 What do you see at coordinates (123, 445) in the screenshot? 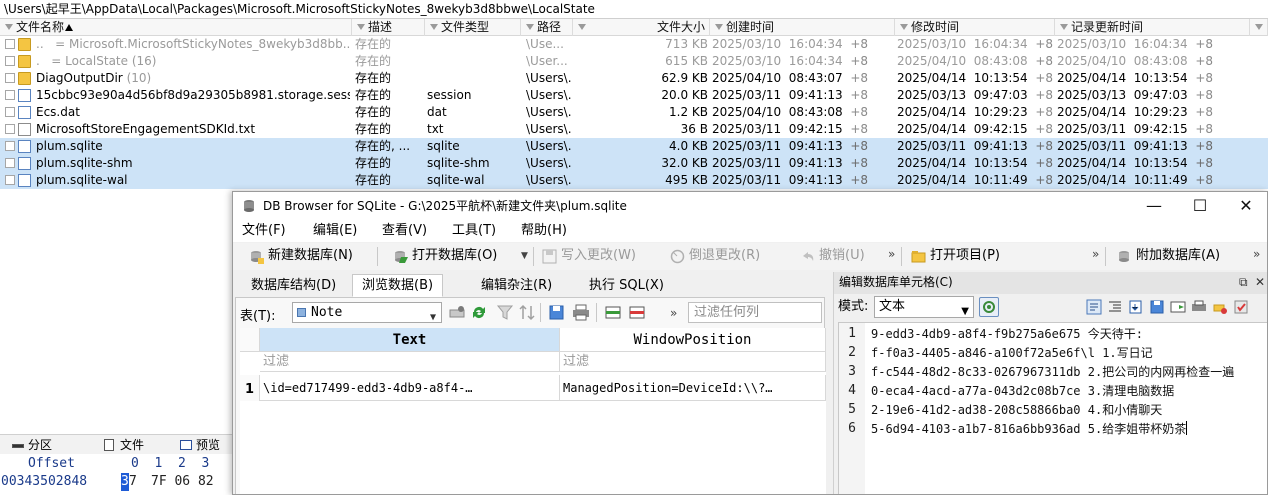
I see `tab-file: 文件` at bounding box center [123, 445].